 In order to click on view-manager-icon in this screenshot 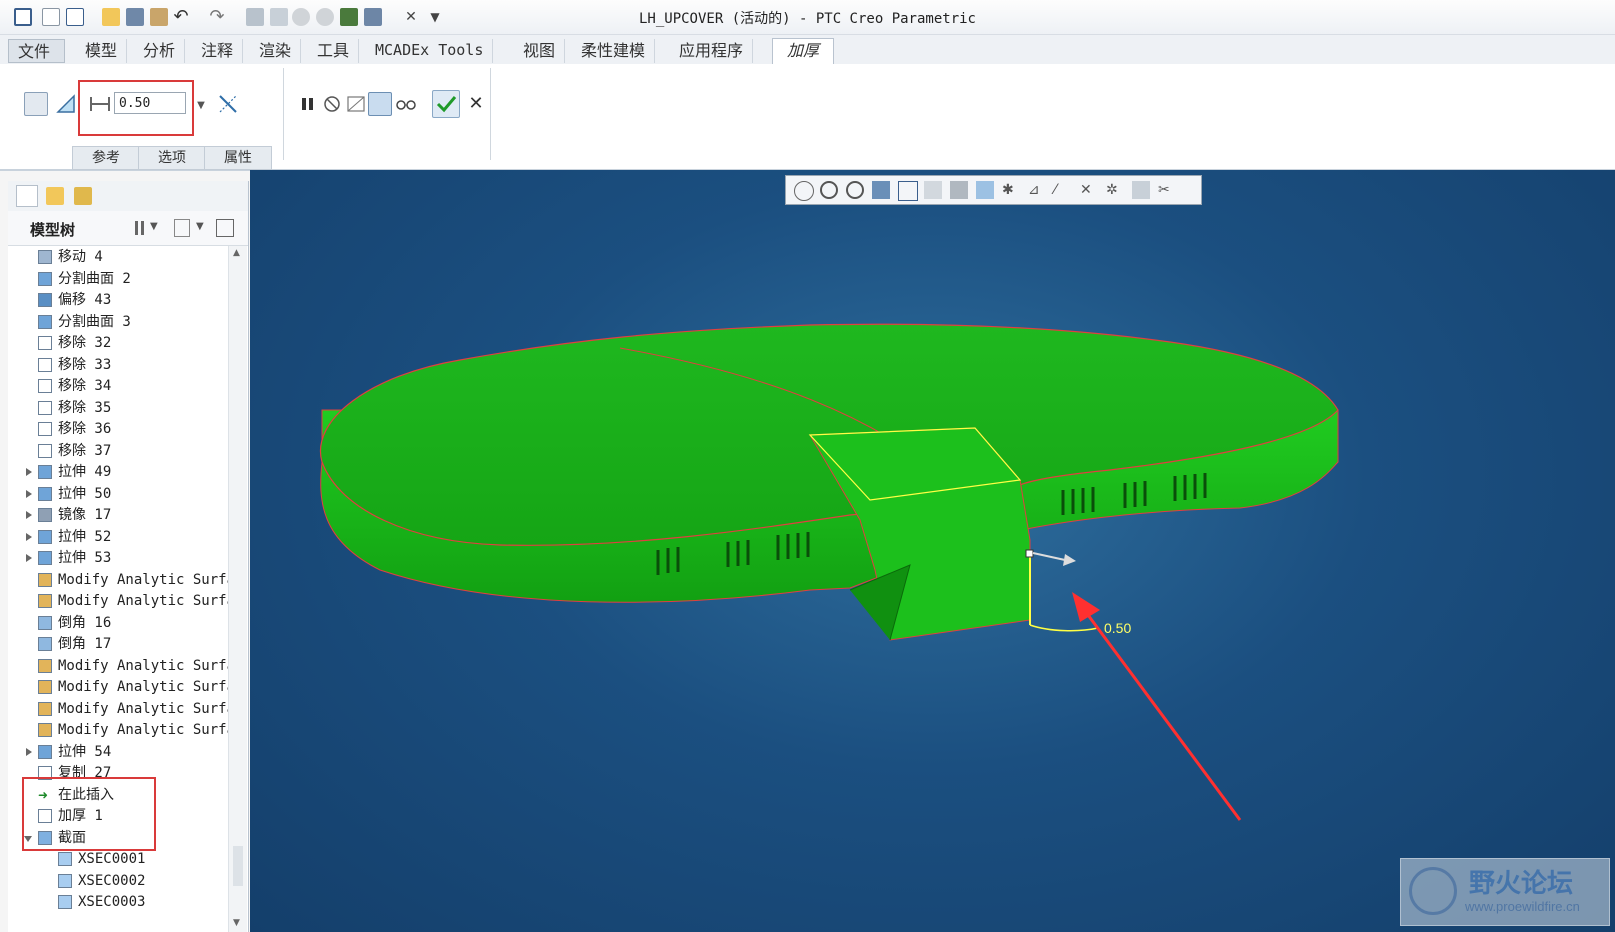, I will do `click(959, 190)`.